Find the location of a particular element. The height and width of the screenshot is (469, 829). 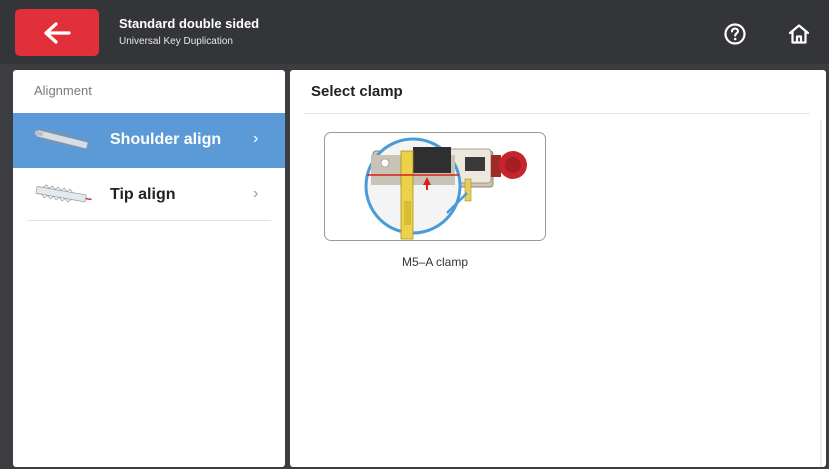

home-icon is located at coordinates (799, 34).